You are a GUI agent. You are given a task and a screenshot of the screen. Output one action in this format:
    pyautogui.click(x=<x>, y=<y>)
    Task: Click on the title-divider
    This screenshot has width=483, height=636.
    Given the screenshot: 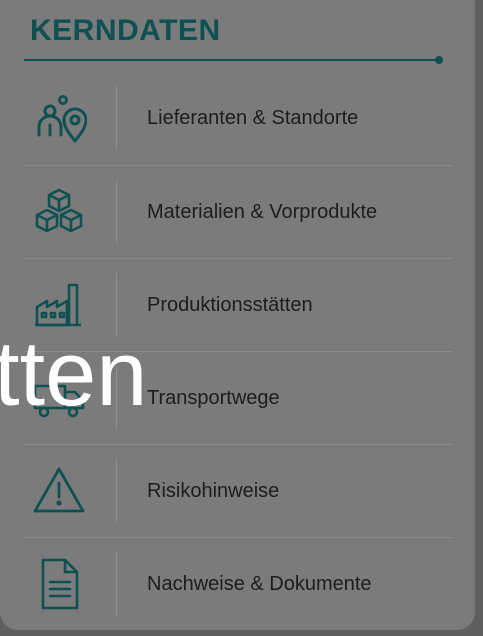 What is the action you would take?
    pyautogui.click(x=232, y=60)
    